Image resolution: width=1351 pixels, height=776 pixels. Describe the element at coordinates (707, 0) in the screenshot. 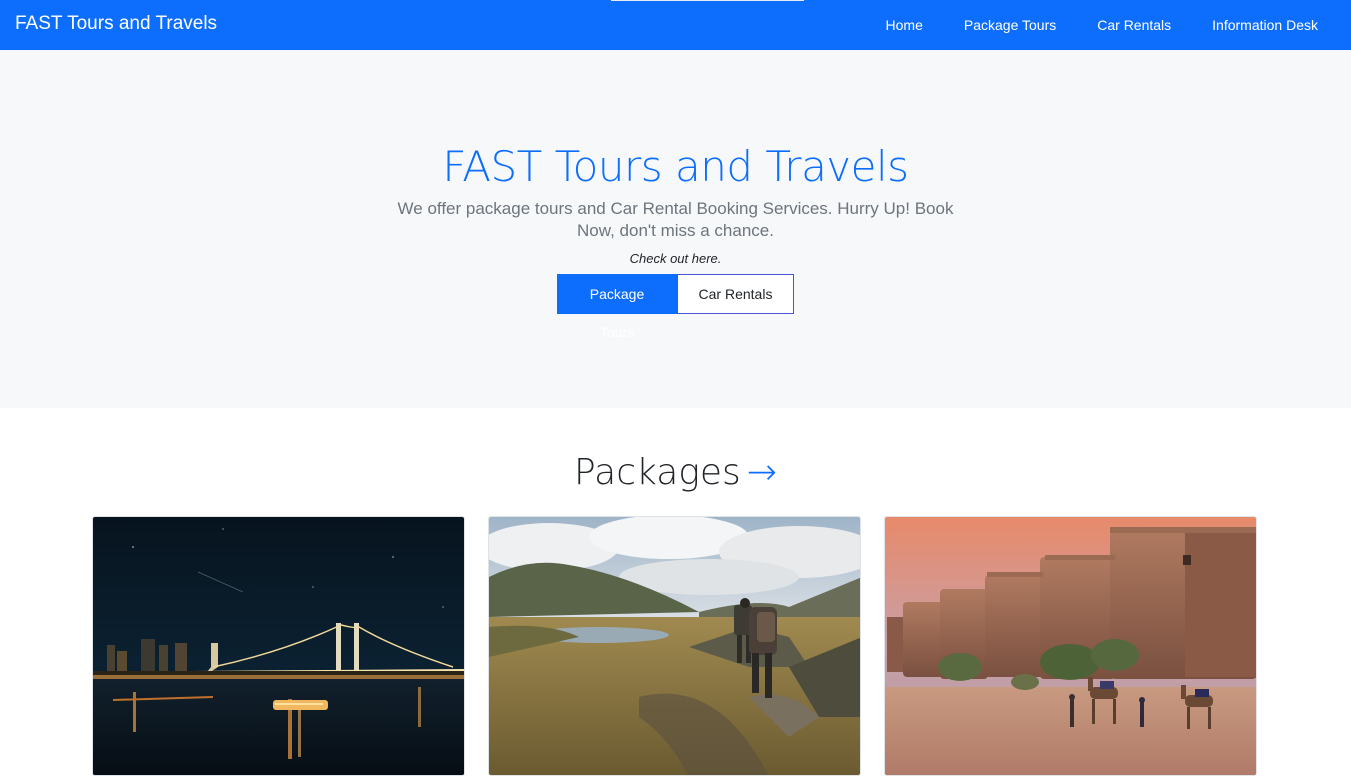

I see `top-indicator` at that location.